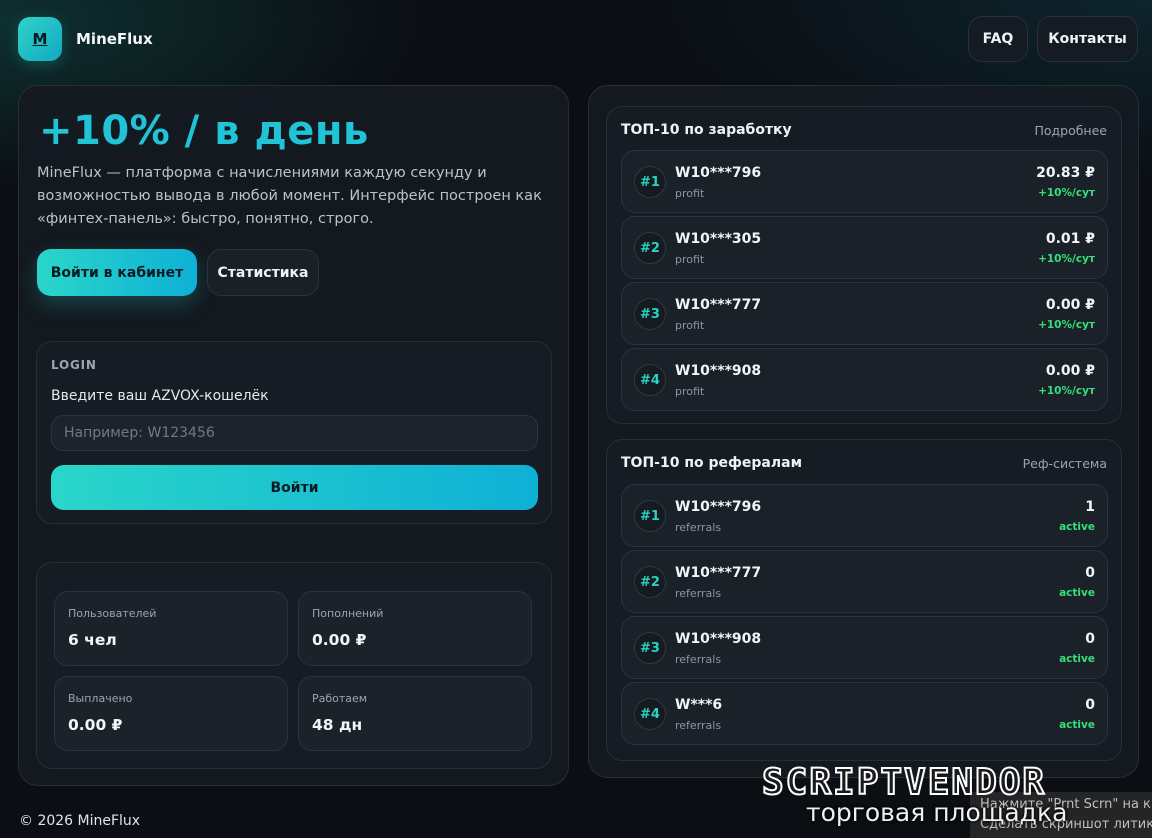 The image size is (1152, 838). I want to click on watermark-logo: SCRIPTVENDOR, so click(904, 782).